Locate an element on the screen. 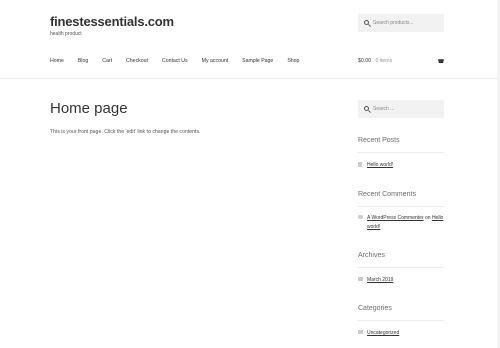 This screenshot has height=348, width=500. comment-on-text: on is located at coordinates (427, 218).